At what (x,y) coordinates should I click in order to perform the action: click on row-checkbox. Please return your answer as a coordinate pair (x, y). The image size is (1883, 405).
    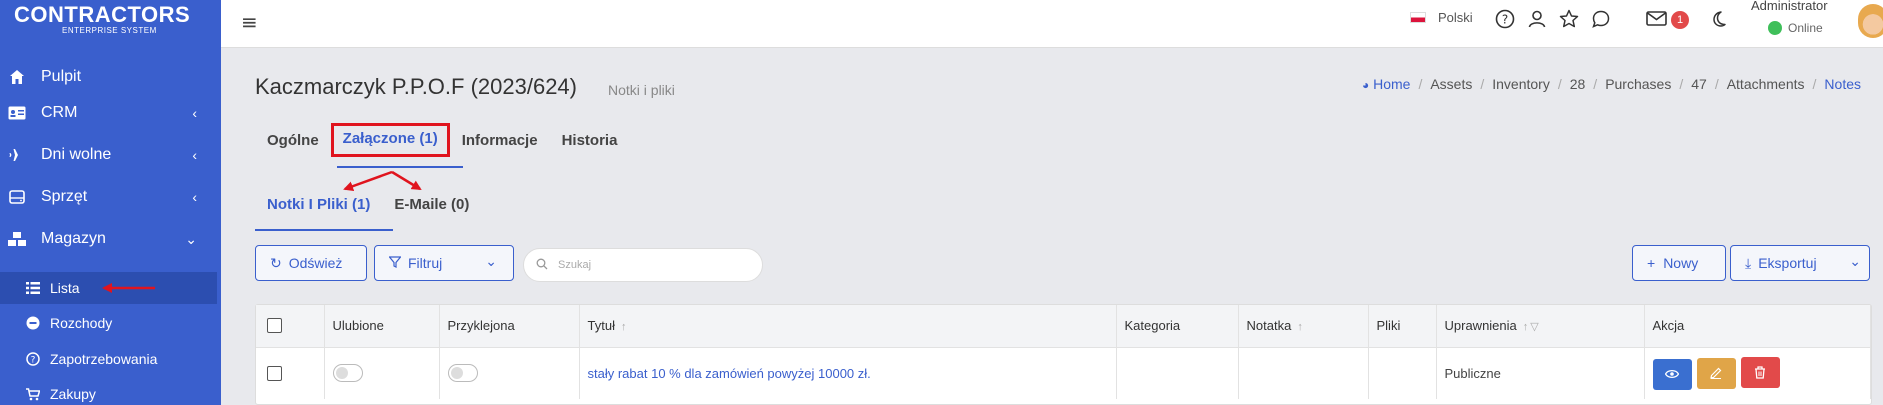
    Looking at the image, I should click on (274, 373).